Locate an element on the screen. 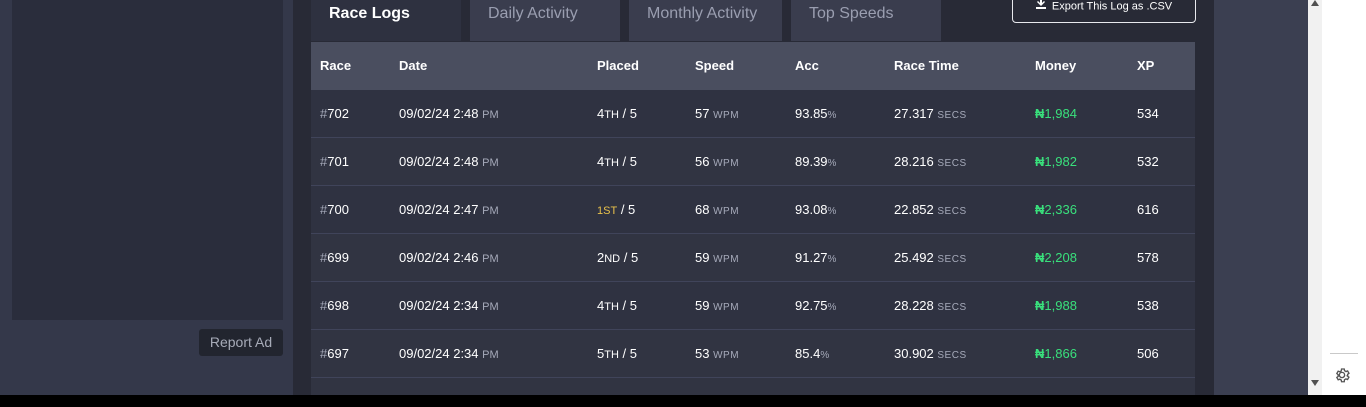 The width and height of the screenshot is (1366, 407). race-time: 28.216 SECS is located at coordinates (930, 161).